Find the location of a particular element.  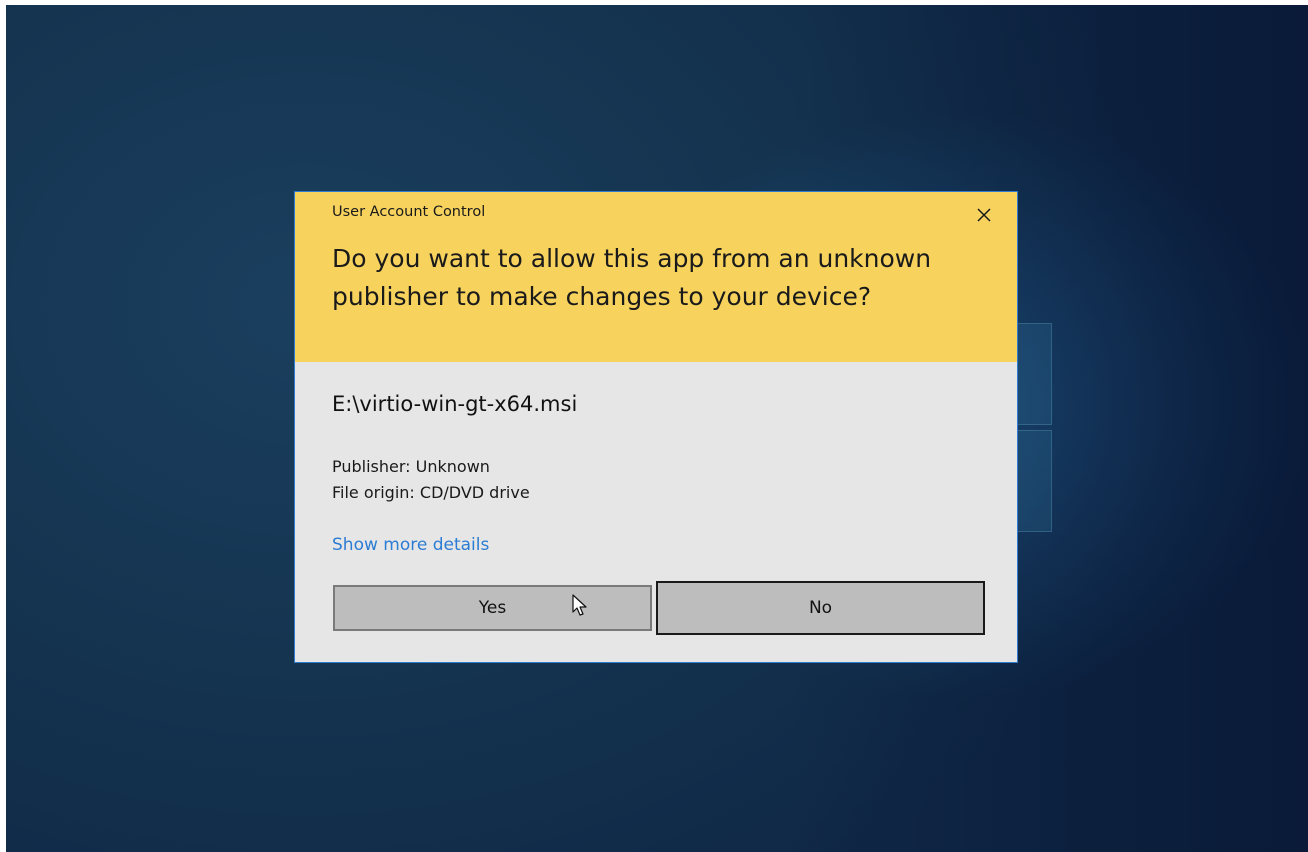

close-button is located at coordinates (984, 215).